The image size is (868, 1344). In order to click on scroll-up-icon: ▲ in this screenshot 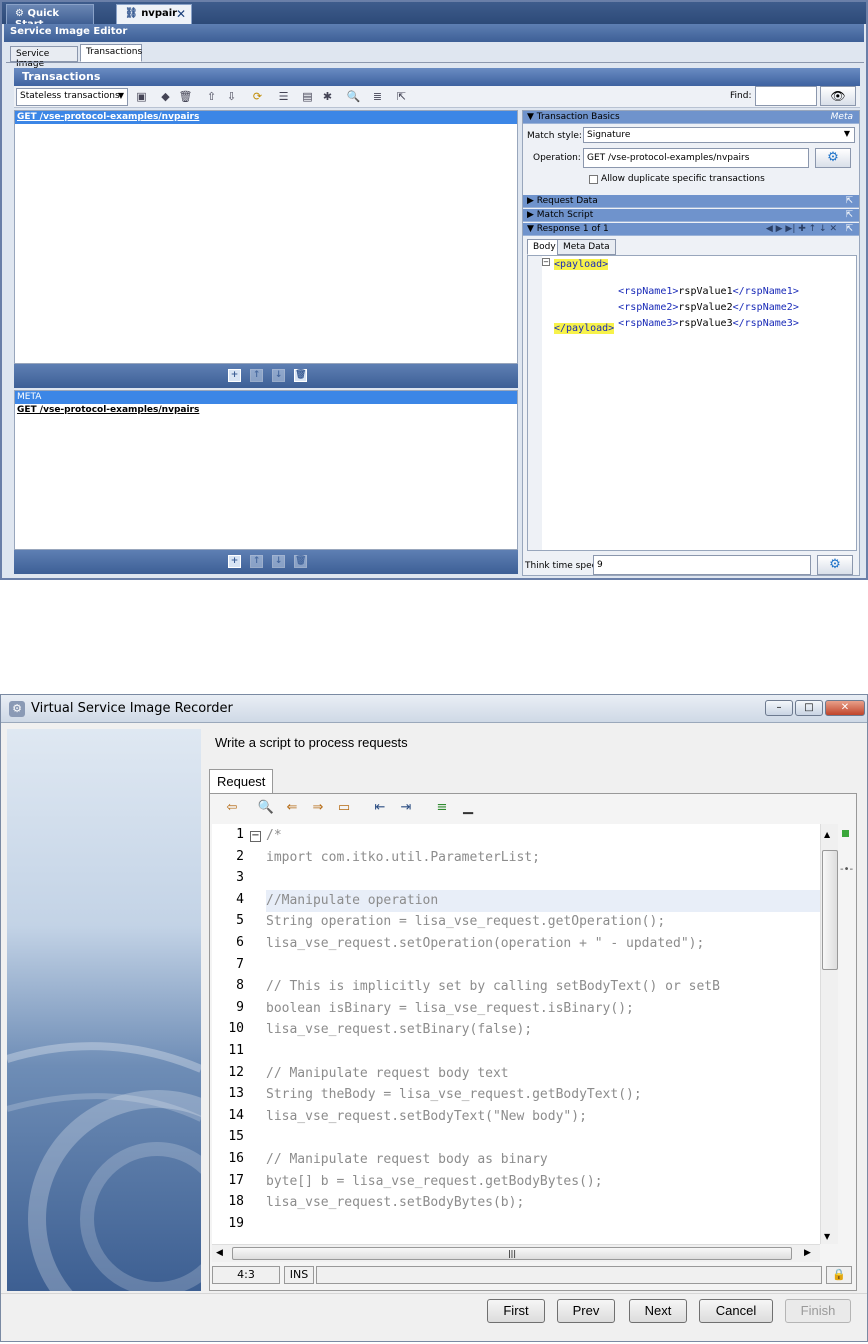, I will do `click(827, 834)`.